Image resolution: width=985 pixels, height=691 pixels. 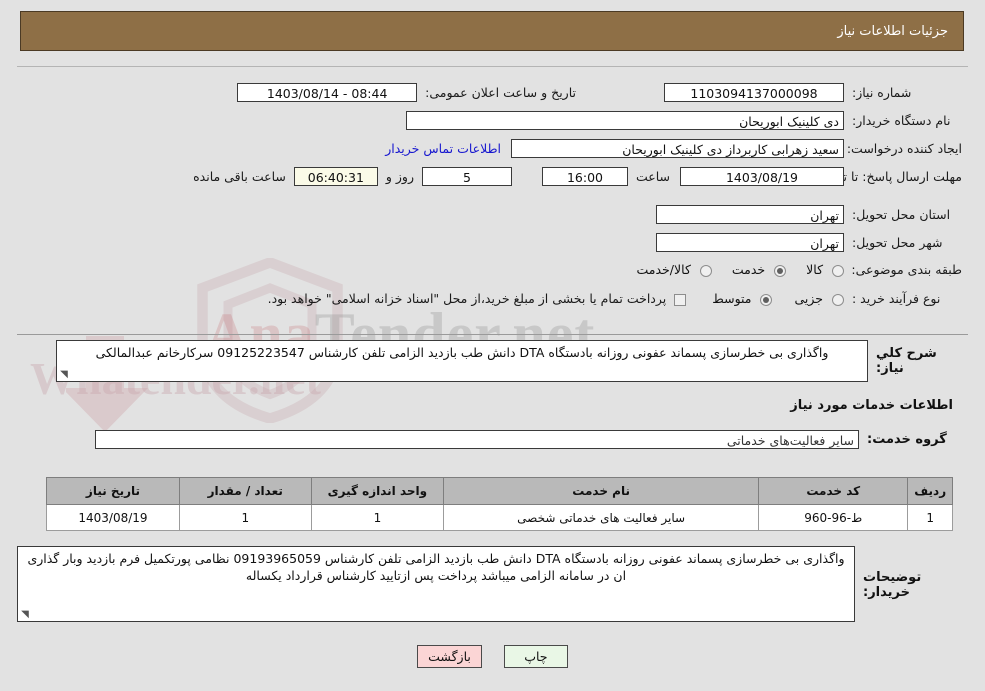 What do you see at coordinates (930, 491) in the screenshot?
I see `col-header-row-number: ردیف` at bounding box center [930, 491].